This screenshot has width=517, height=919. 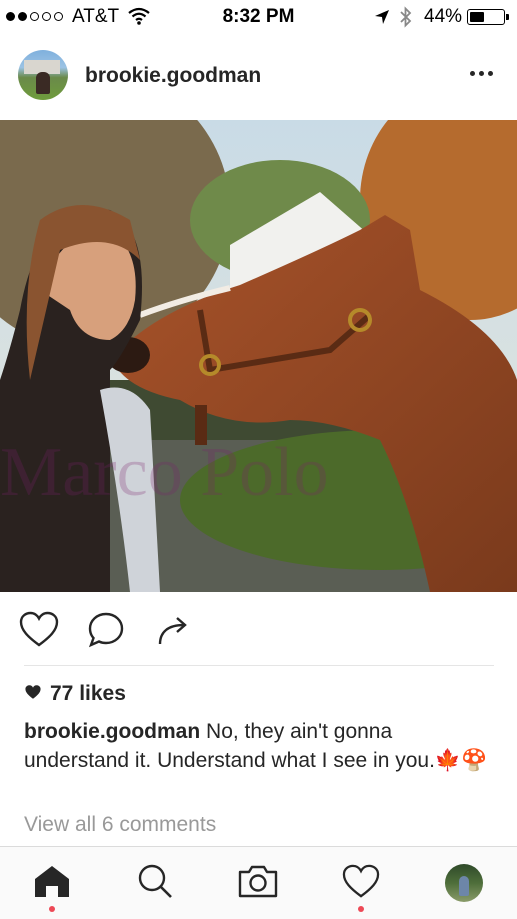 What do you see at coordinates (258, 18) in the screenshot?
I see `status-bar: AT&T 8:32 PM 44%` at bounding box center [258, 18].